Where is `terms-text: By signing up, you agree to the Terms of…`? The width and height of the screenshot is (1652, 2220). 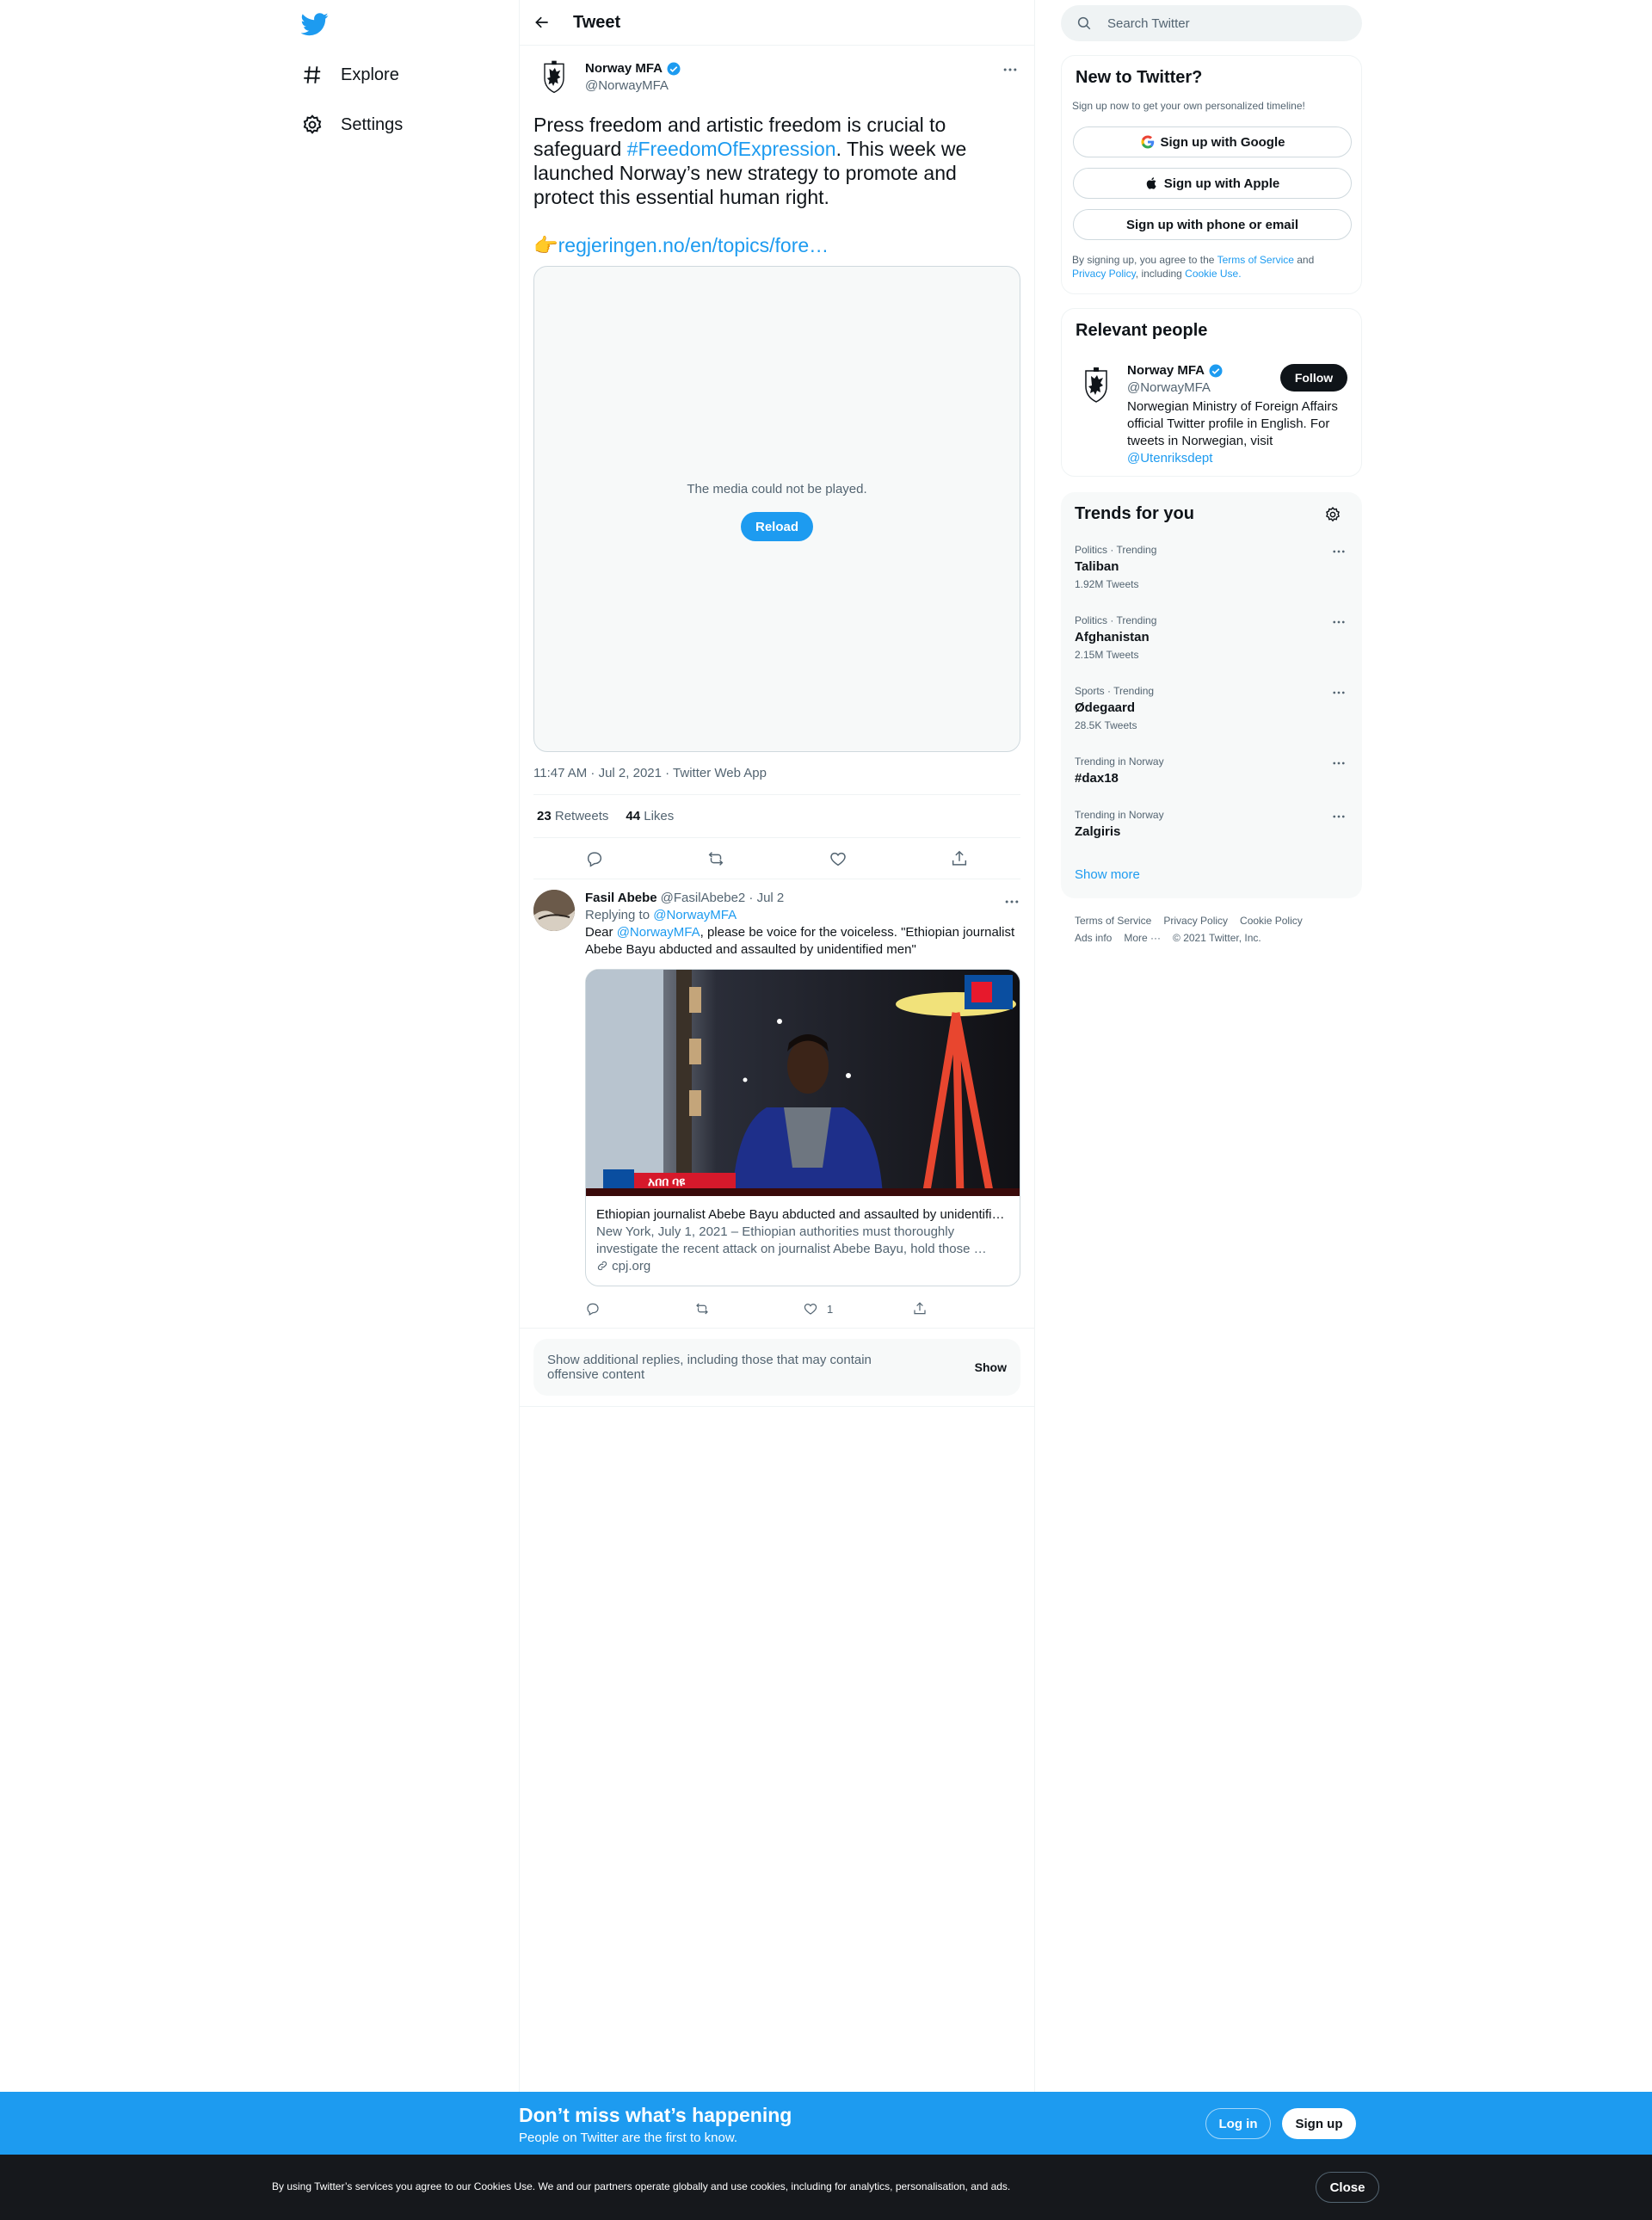 terms-text: By signing up, you agree to the Terms of… is located at coordinates (1209, 267).